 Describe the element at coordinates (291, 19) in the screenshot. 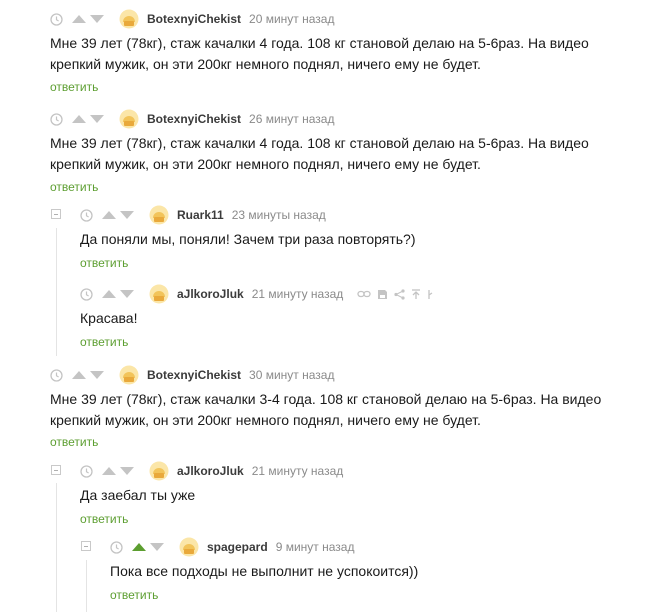

I see `comment-time: 20 минут назад` at that location.